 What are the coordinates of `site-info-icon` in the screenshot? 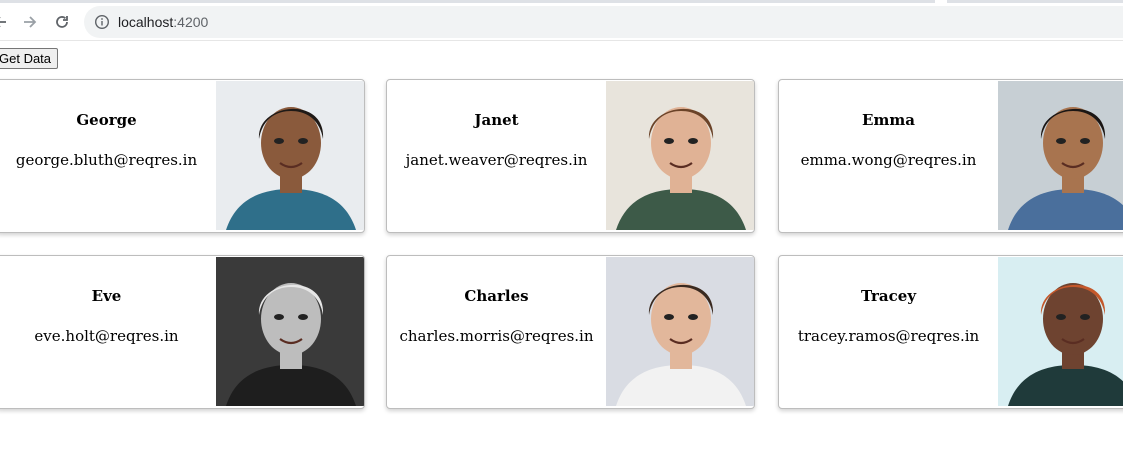 It's located at (102, 22).